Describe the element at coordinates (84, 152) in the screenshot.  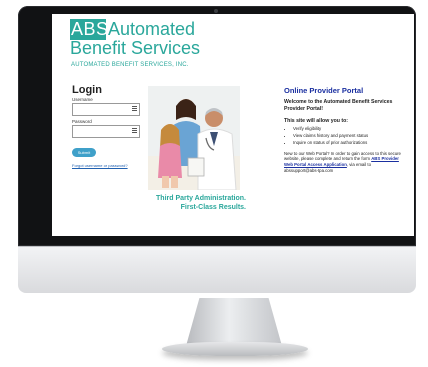
I see `submit-button: Submit` at that location.